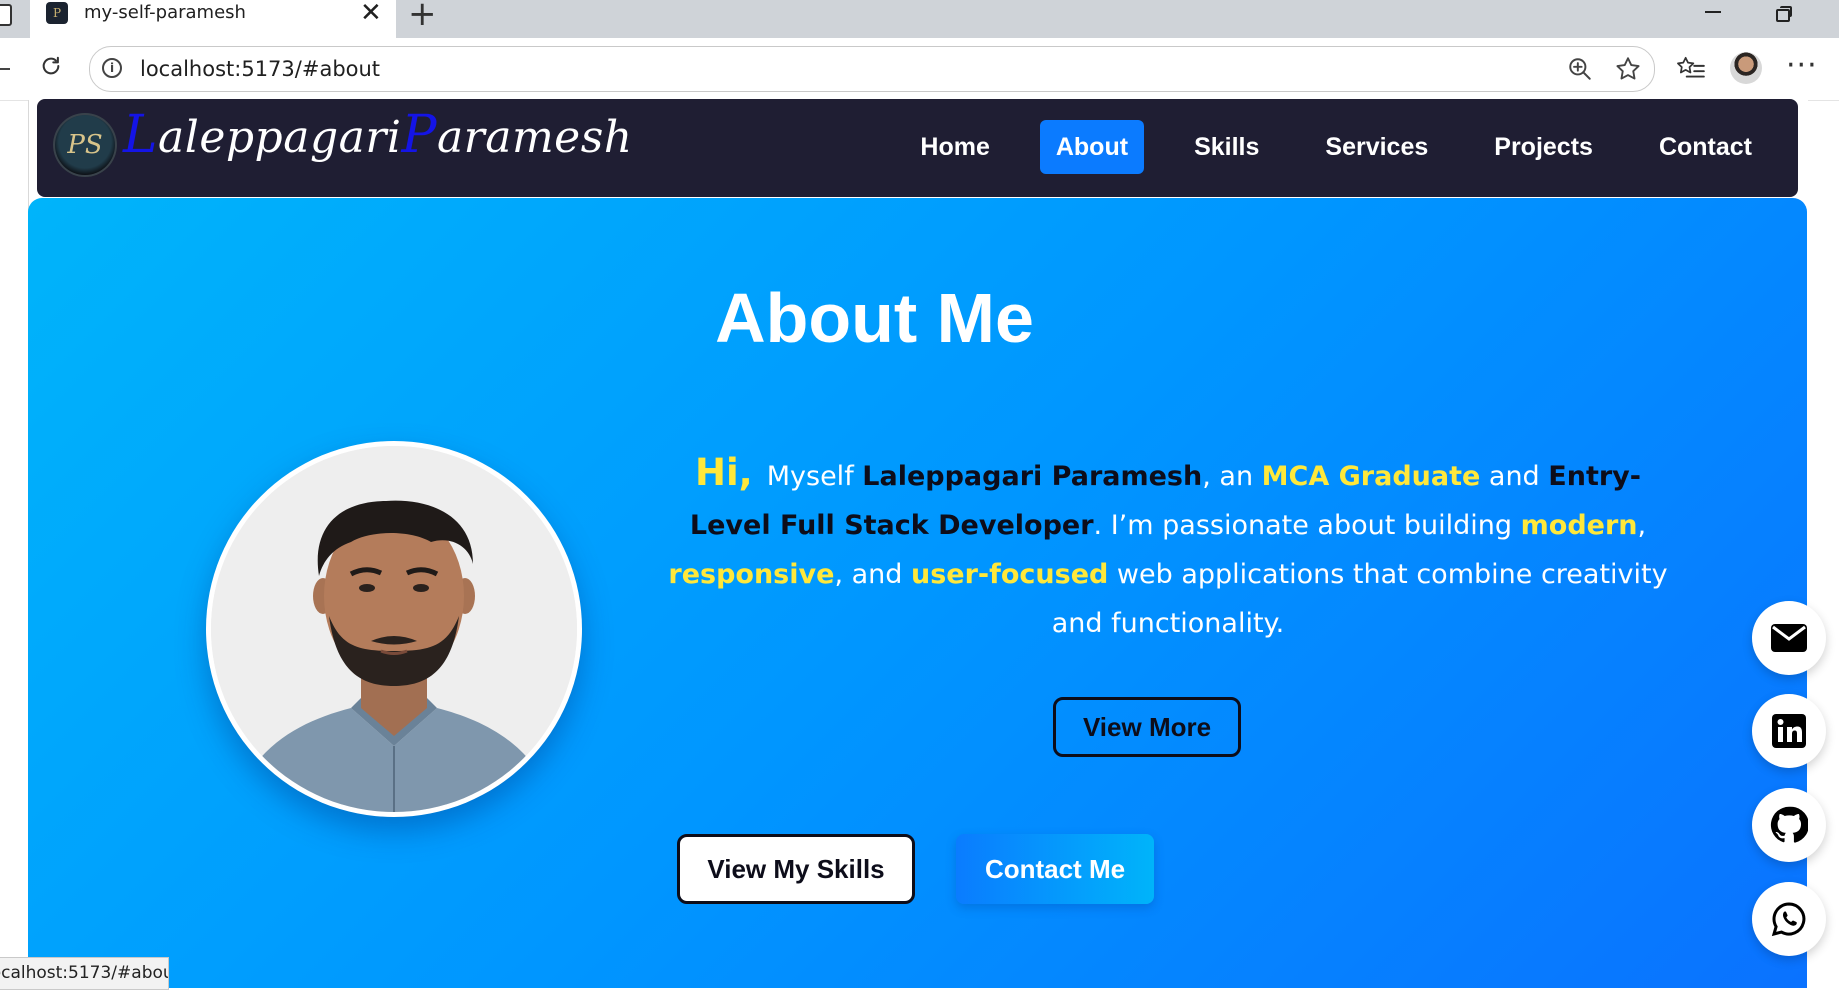 This screenshot has height=990, width=1839. I want to click on email-button, so click(1789, 638).